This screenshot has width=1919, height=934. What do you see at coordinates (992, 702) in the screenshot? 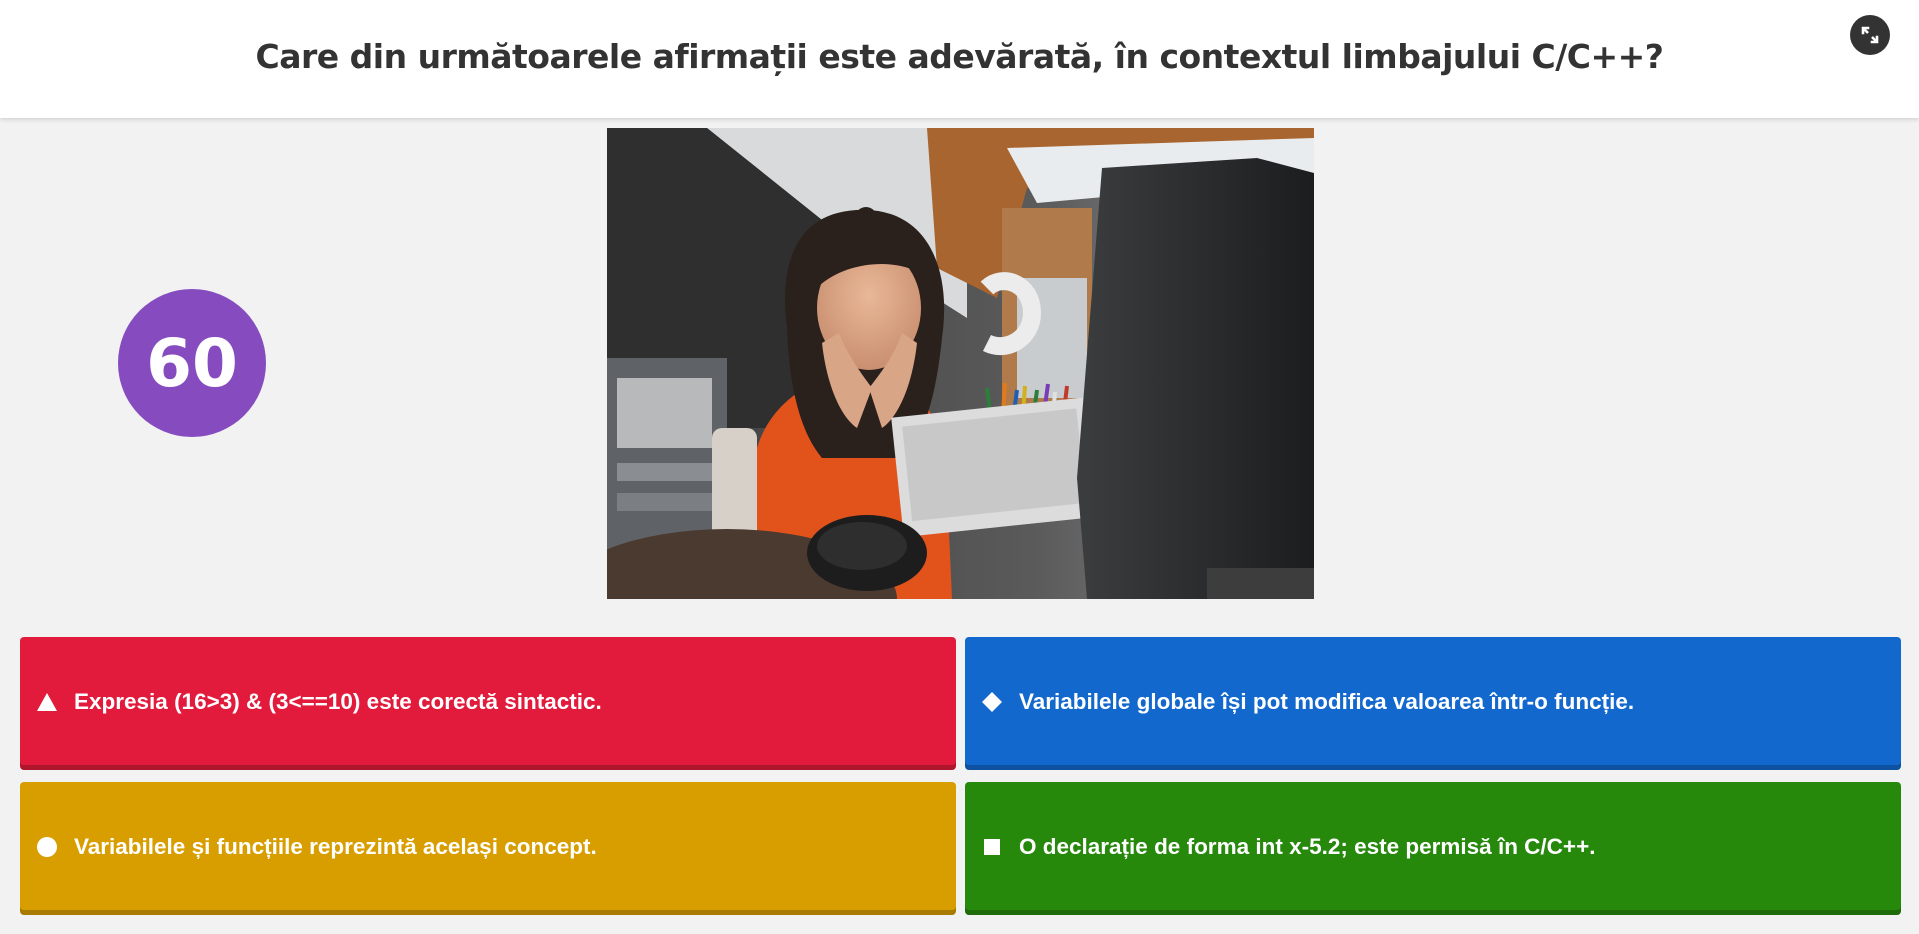
I see `diamond-icon` at bounding box center [992, 702].